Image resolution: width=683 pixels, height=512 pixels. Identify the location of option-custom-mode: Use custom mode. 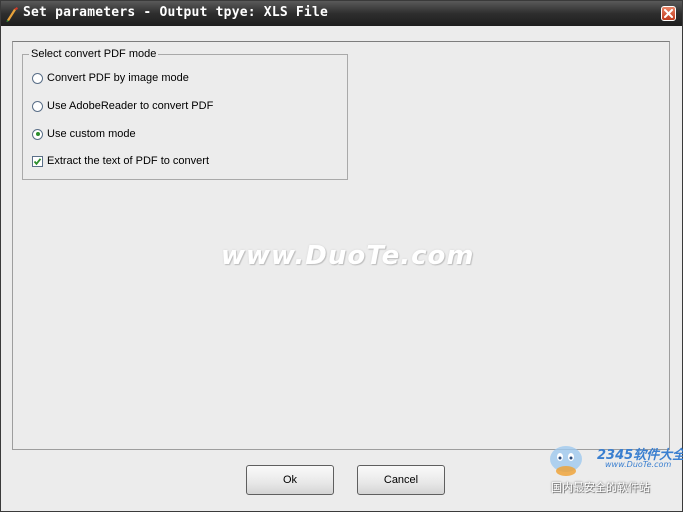
(84, 134).